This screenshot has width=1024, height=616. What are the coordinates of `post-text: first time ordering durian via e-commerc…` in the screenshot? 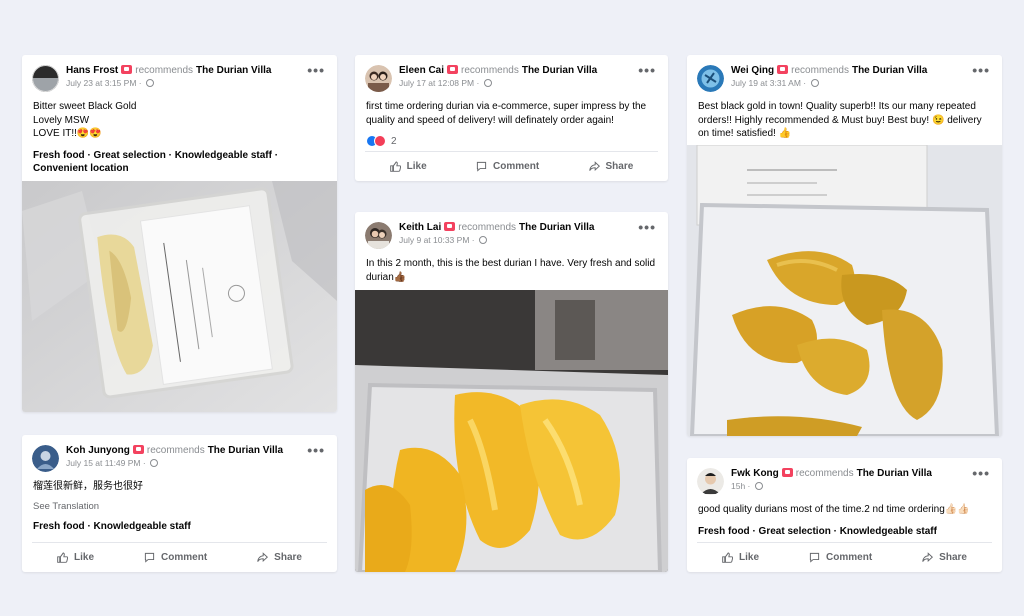 It's located at (506, 113).